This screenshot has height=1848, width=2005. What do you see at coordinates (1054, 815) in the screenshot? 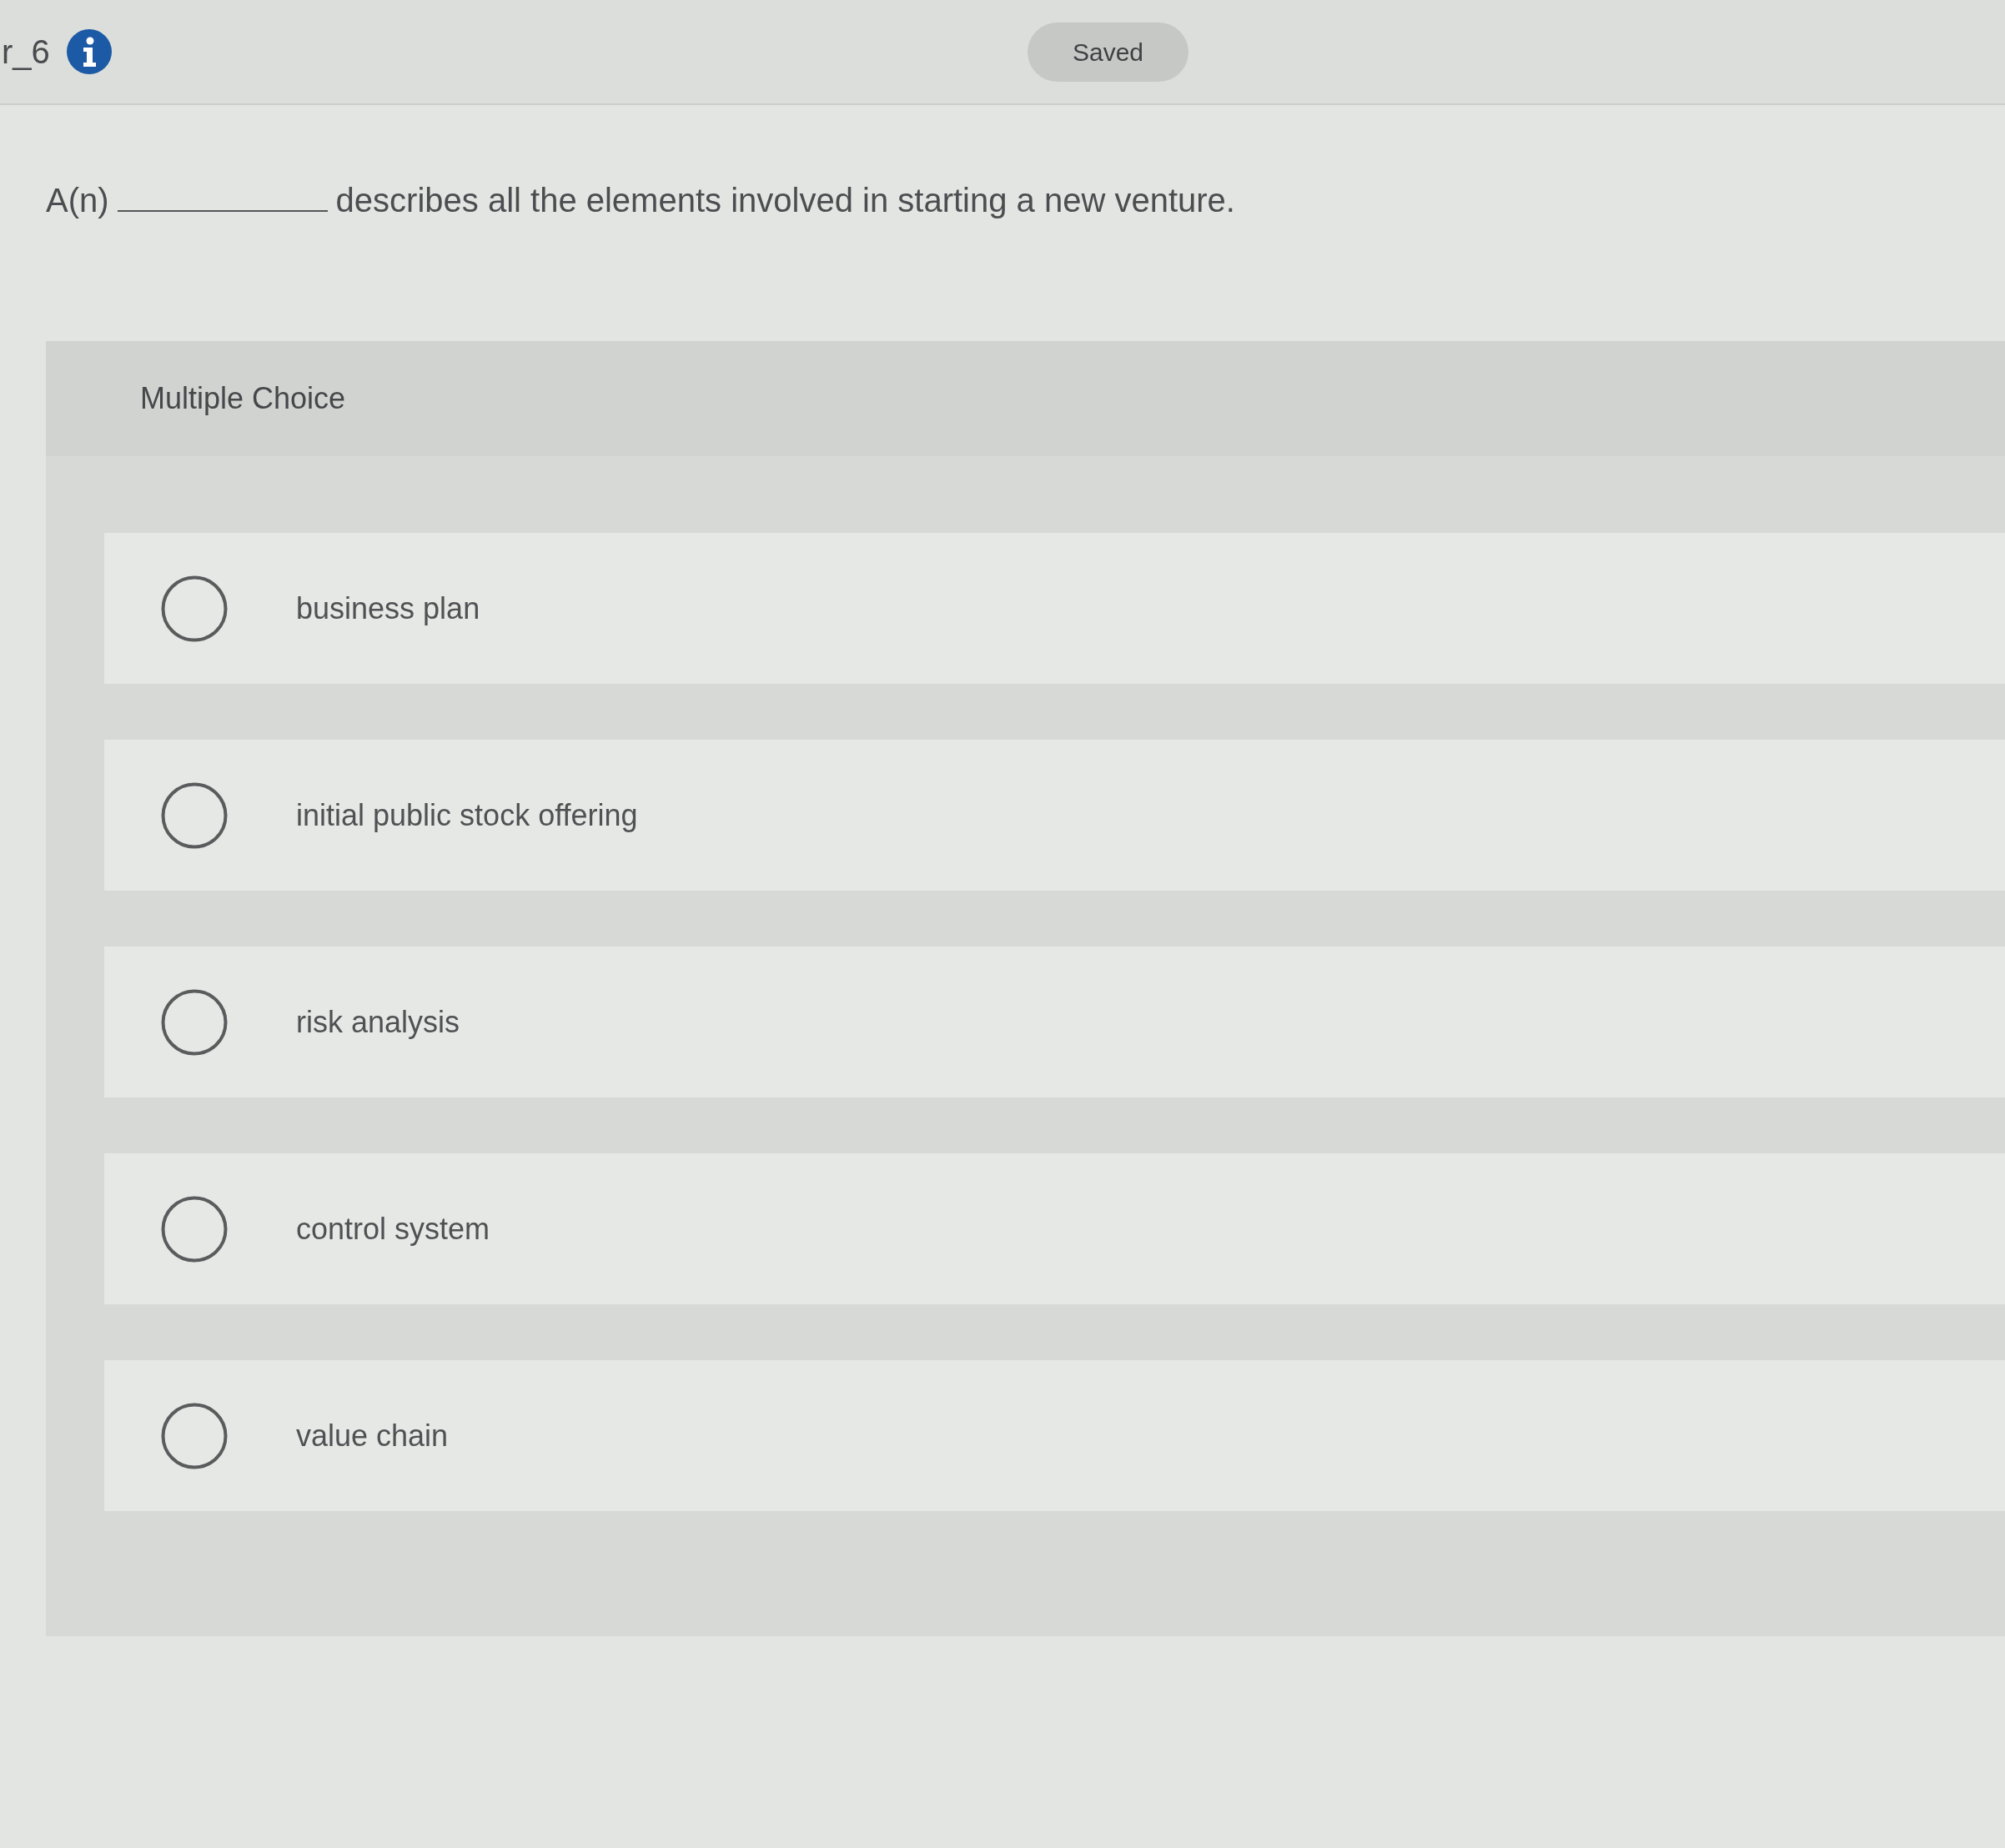
I see `answer-option: initial public stock offering` at bounding box center [1054, 815].